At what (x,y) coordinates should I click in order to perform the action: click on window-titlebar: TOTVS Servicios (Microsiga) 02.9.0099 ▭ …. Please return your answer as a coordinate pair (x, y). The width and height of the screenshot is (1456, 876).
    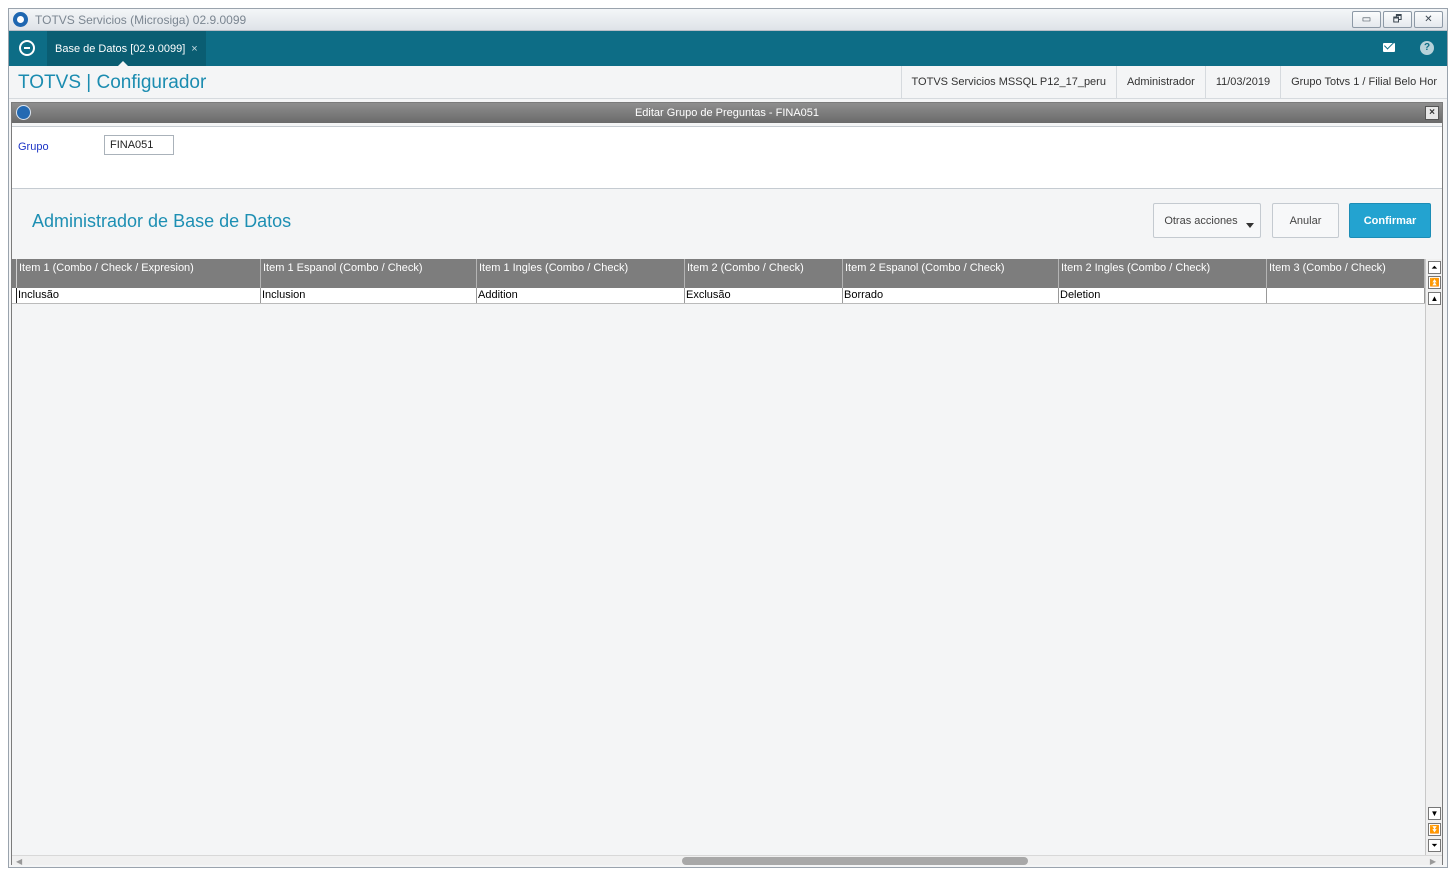
    Looking at the image, I should click on (728, 20).